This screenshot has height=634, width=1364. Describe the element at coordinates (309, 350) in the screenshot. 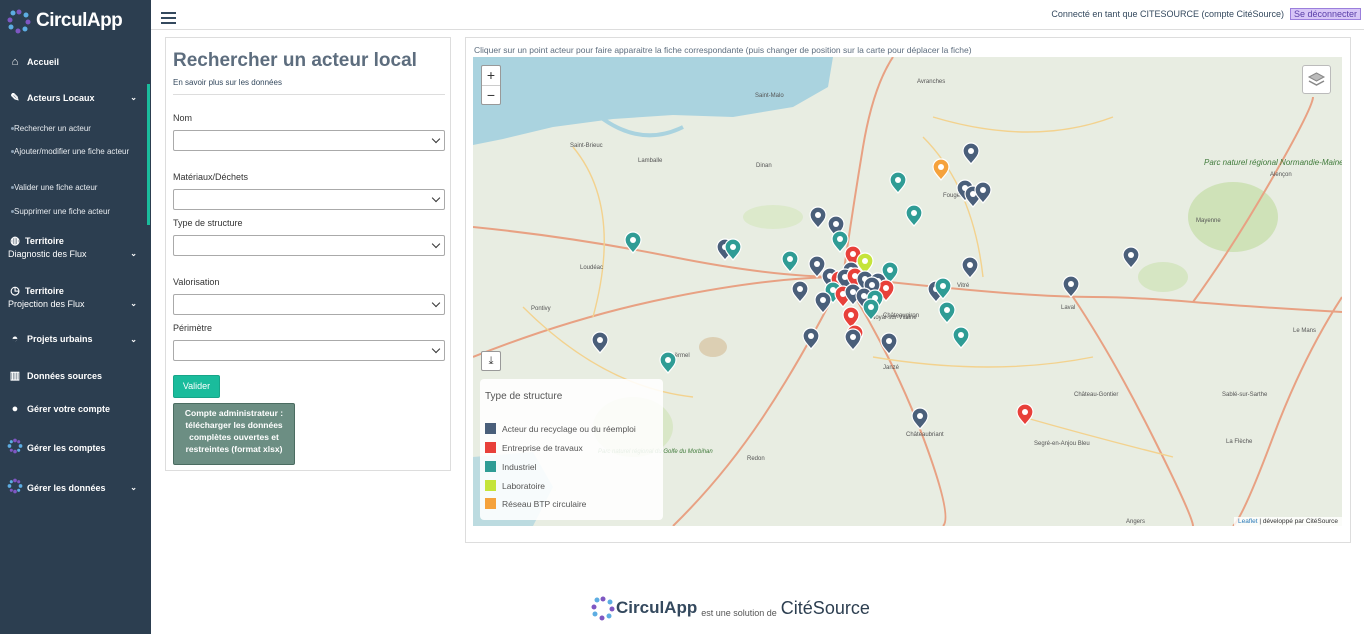

I see `select-perimetre` at that location.